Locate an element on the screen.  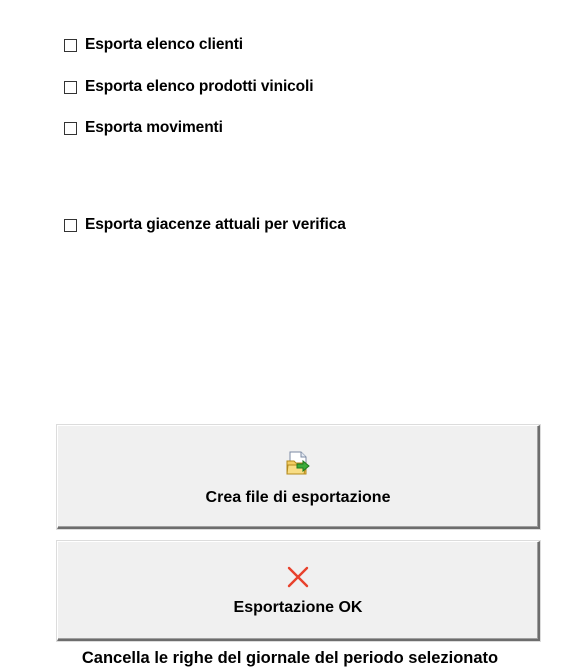
export-ok-label: Esportazione OK is located at coordinates (298, 607).